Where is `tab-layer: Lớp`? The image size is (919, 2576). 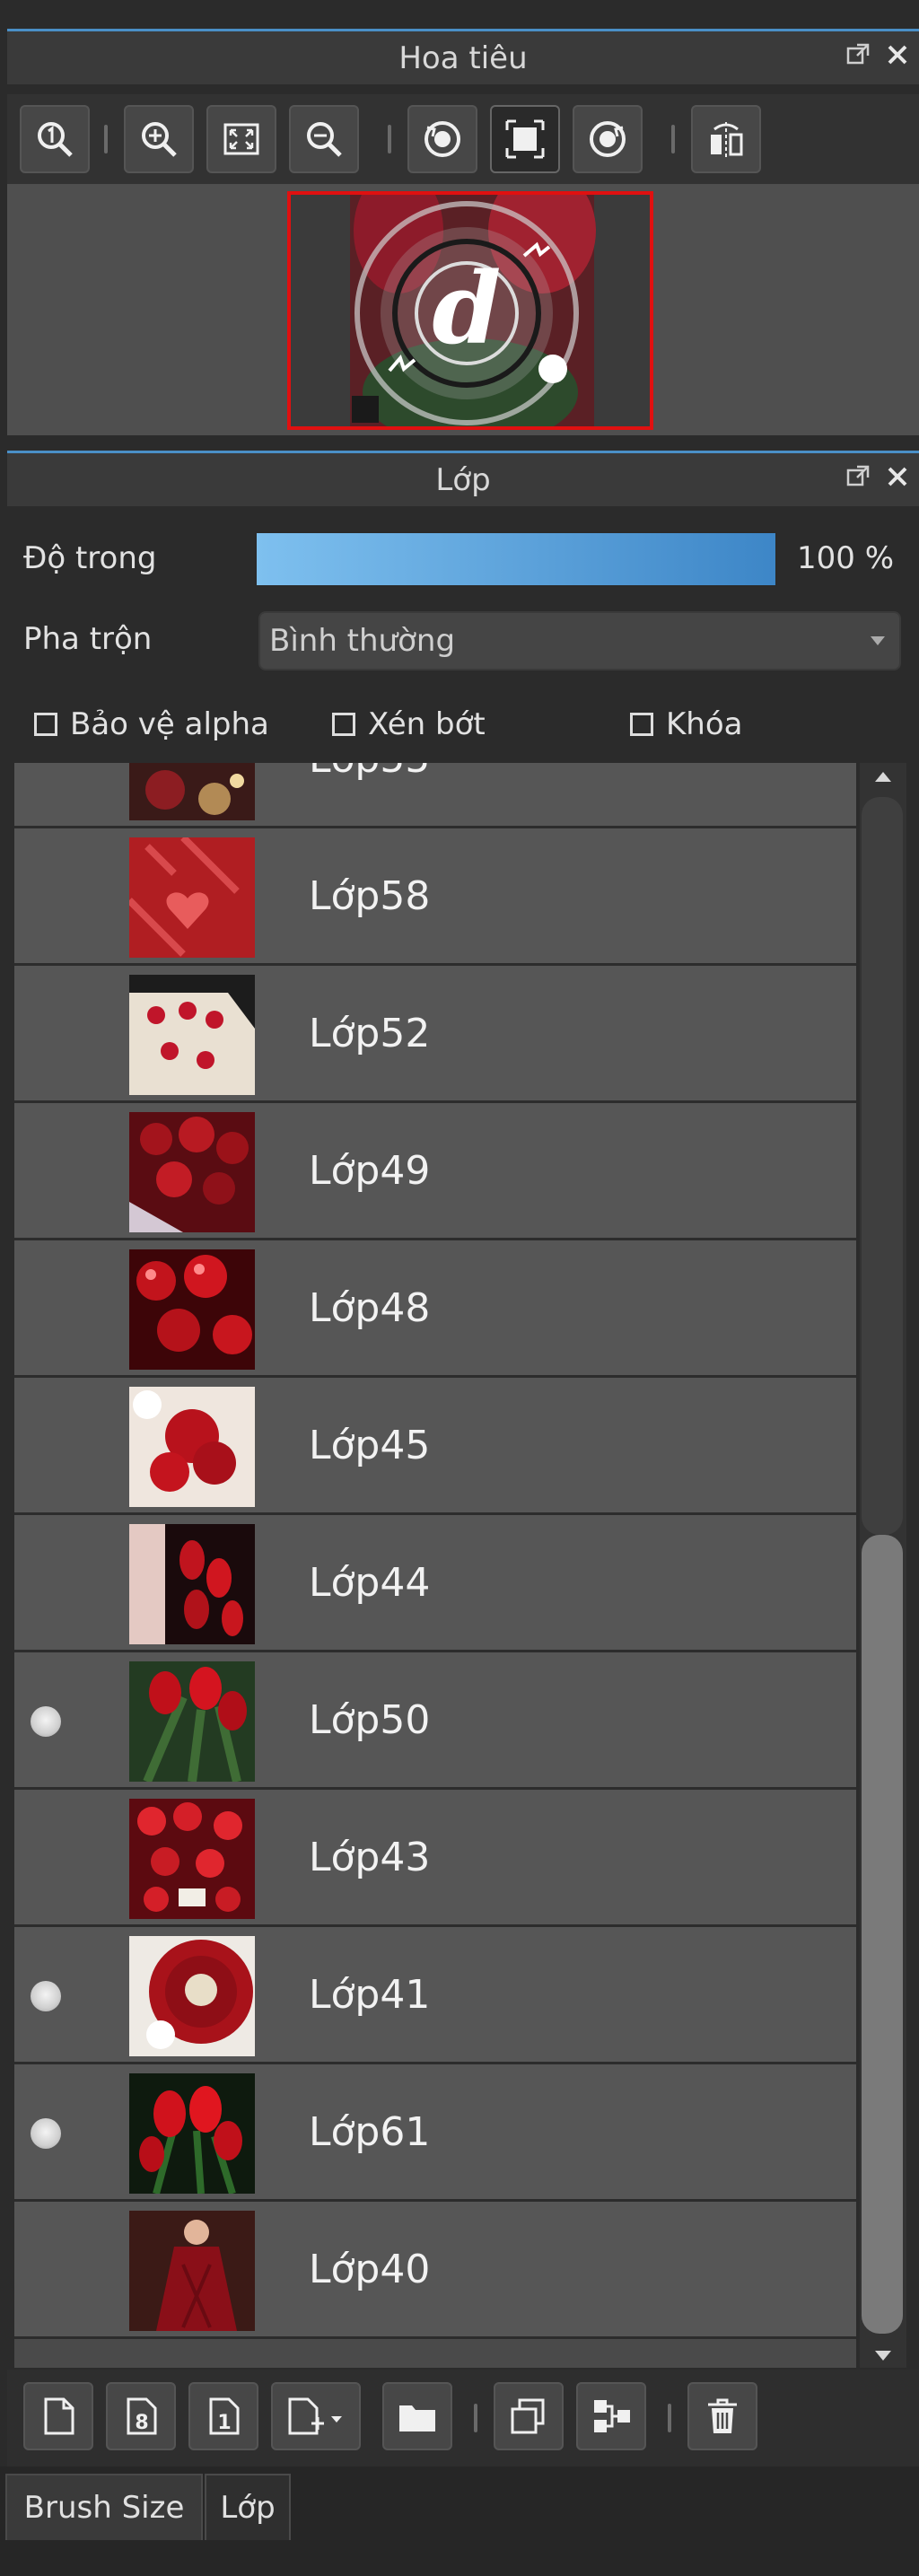
tab-layer: Lớp is located at coordinates (248, 2507).